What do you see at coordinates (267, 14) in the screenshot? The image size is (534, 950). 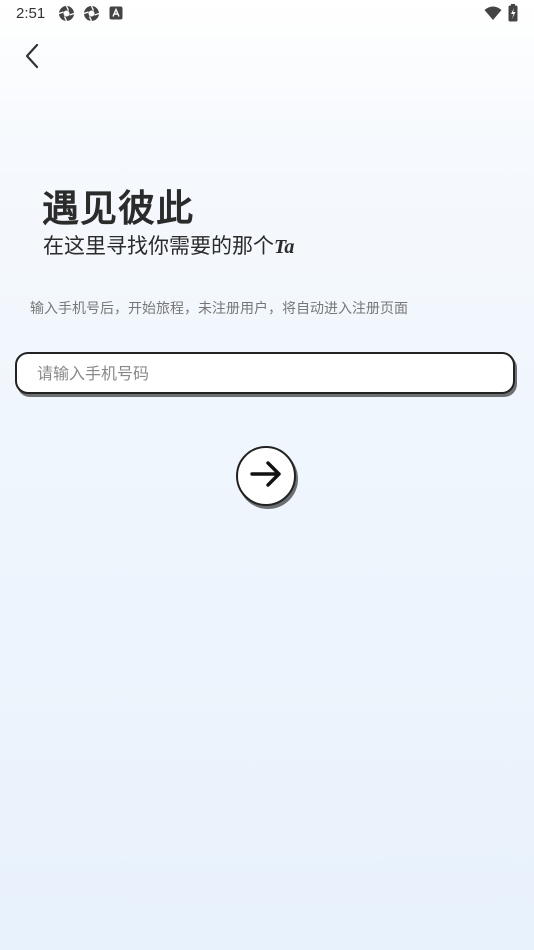 I see `status-bar: 2:51` at bounding box center [267, 14].